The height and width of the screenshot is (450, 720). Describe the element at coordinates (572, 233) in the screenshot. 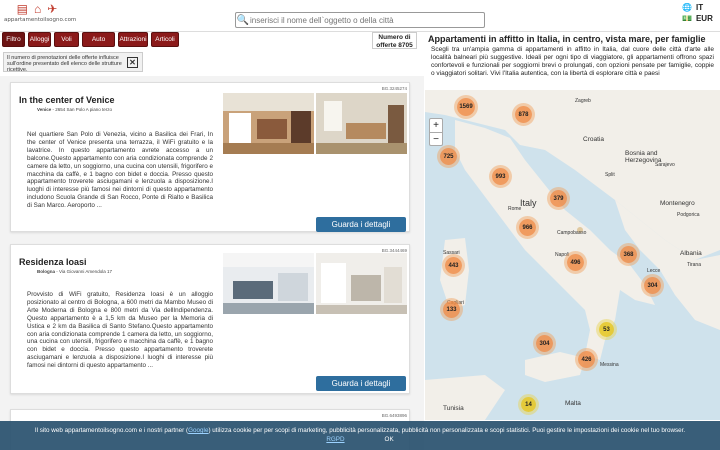

I see `map-label: Campobasso` at that location.